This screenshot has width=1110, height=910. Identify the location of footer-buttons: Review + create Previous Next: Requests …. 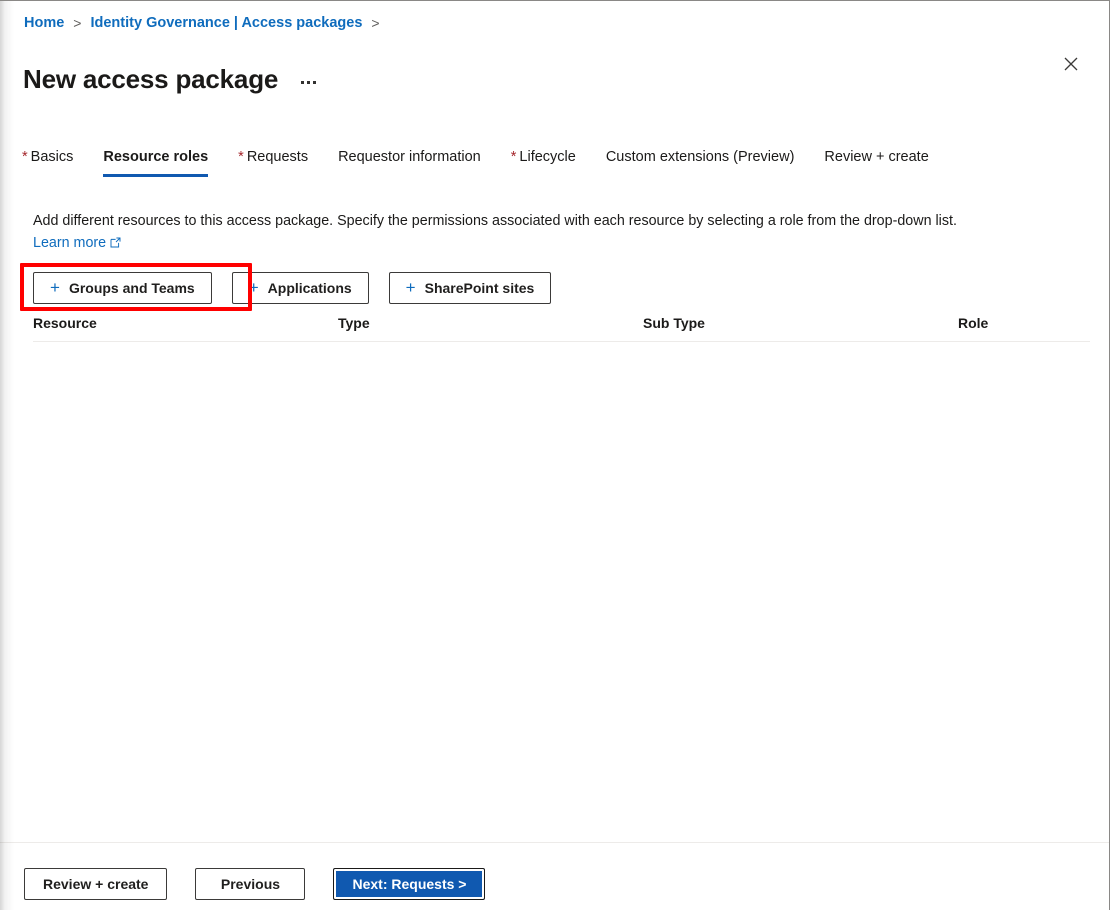
(255, 884).